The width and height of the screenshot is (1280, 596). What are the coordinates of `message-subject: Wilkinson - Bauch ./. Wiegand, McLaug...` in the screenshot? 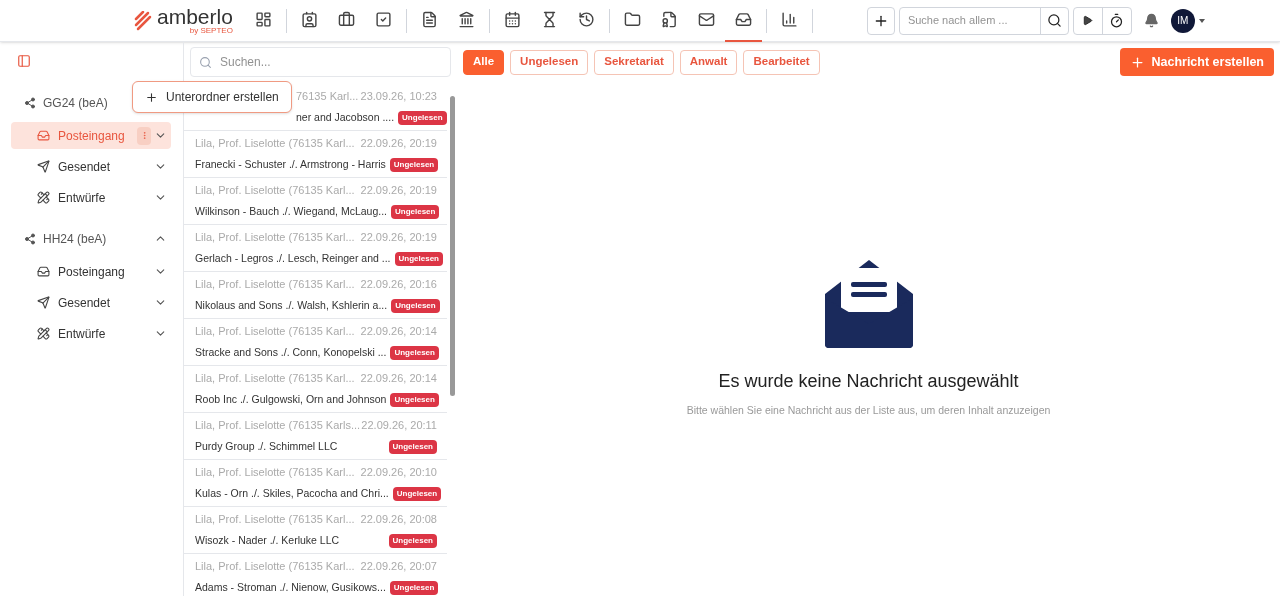 It's located at (291, 212).